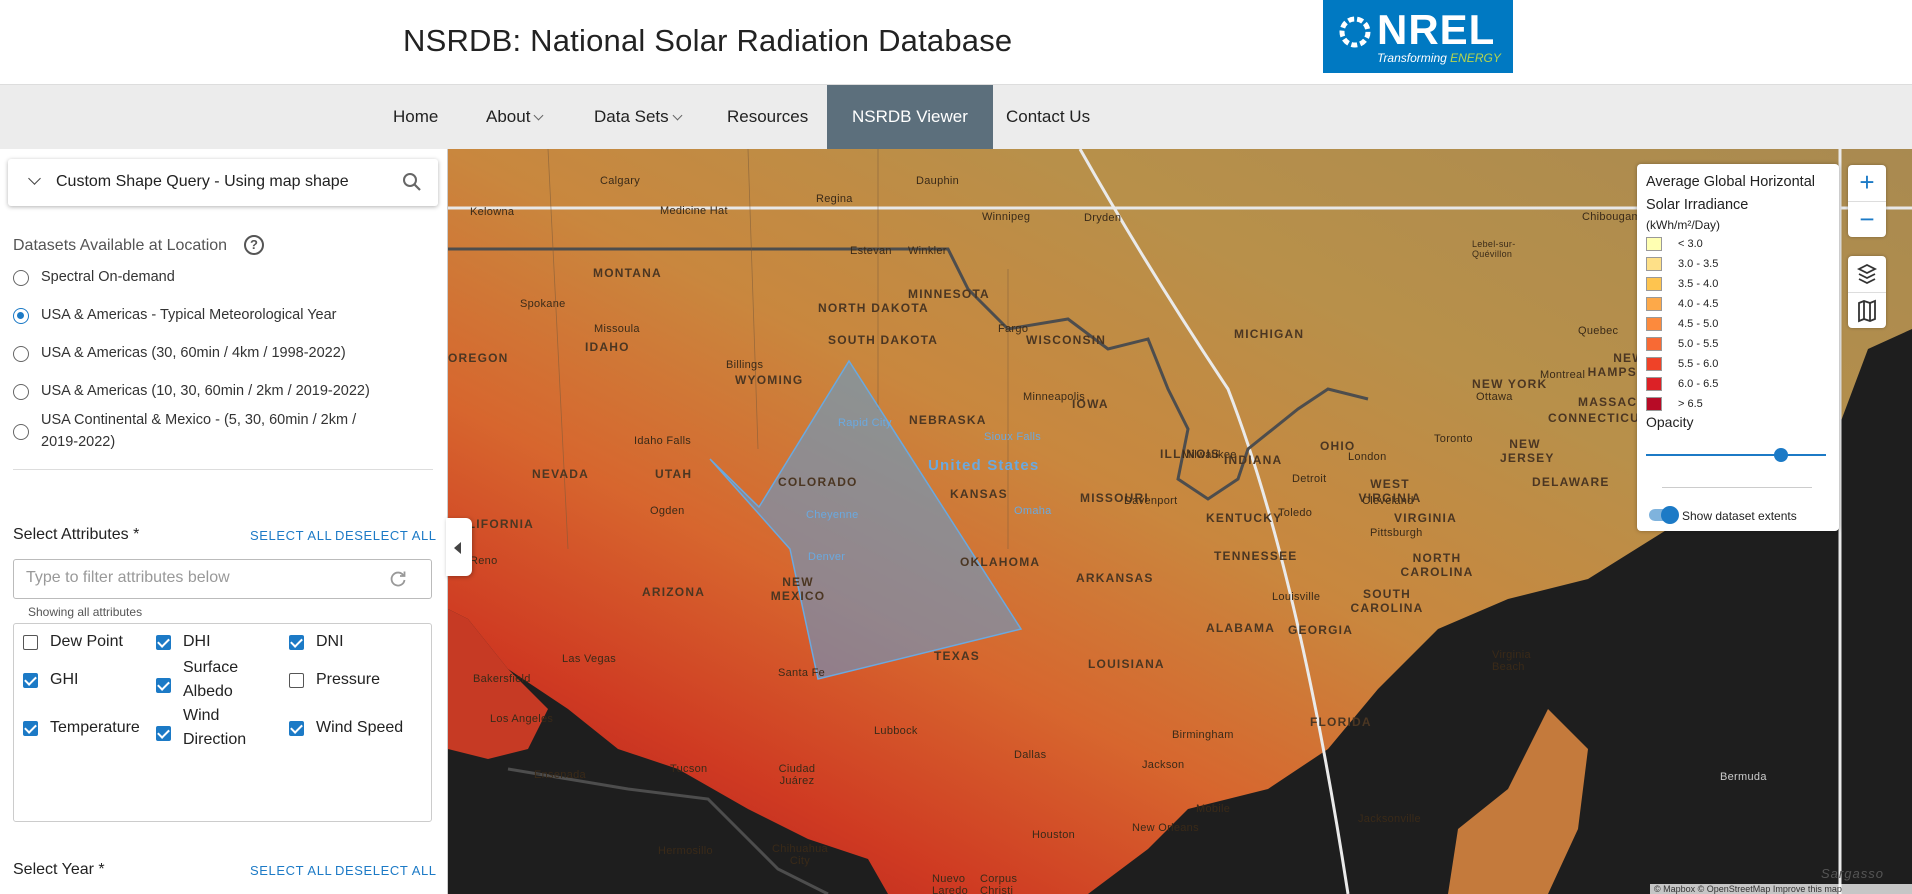 This screenshot has height=894, width=1912. I want to click on city-label: Detroit, so click(1309, 479).